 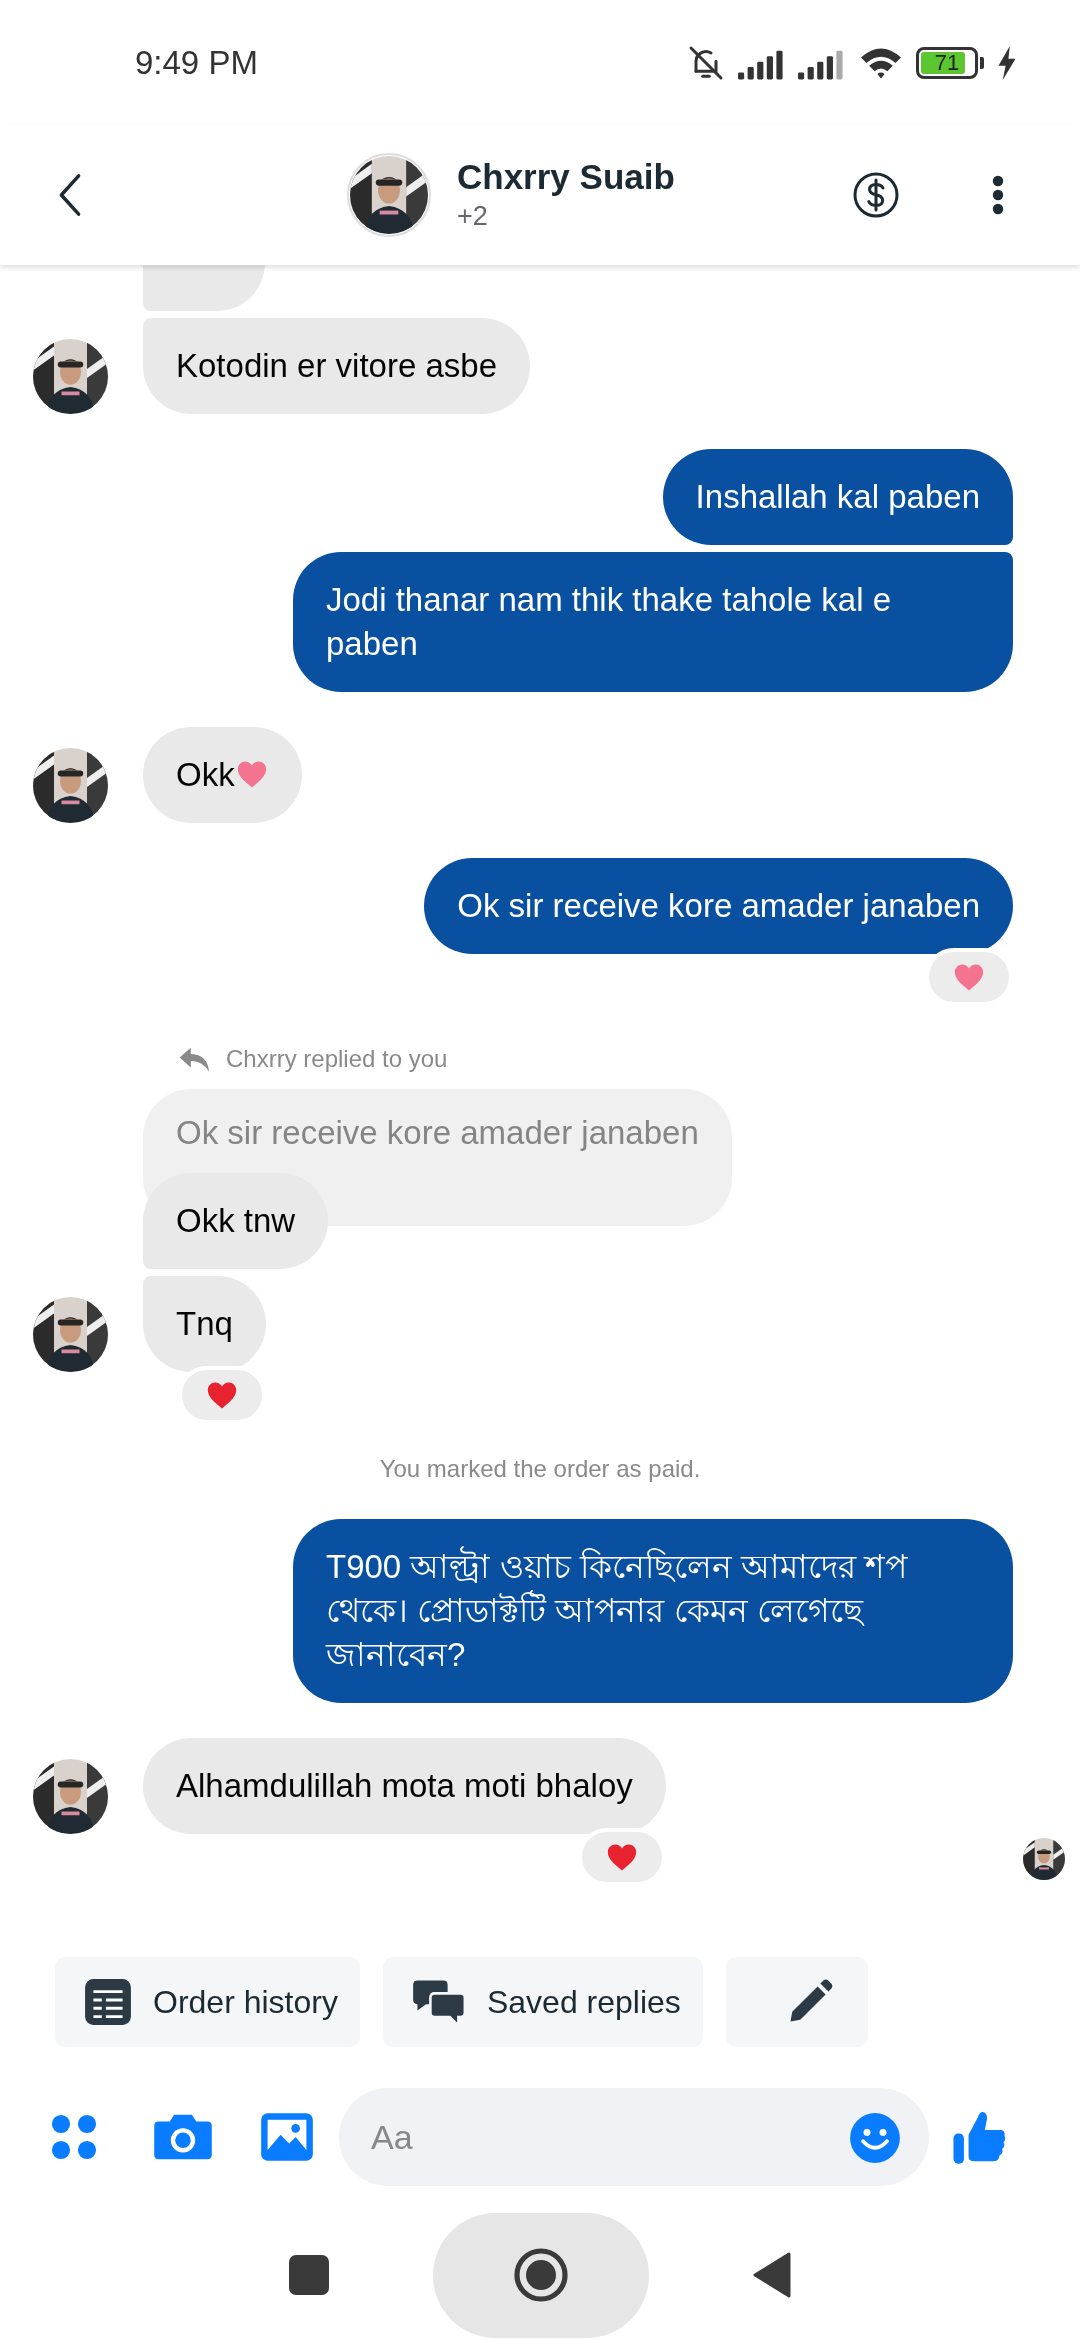 I want to click on saved-replies-button: Saved replies, so click(x=542, y=2002).